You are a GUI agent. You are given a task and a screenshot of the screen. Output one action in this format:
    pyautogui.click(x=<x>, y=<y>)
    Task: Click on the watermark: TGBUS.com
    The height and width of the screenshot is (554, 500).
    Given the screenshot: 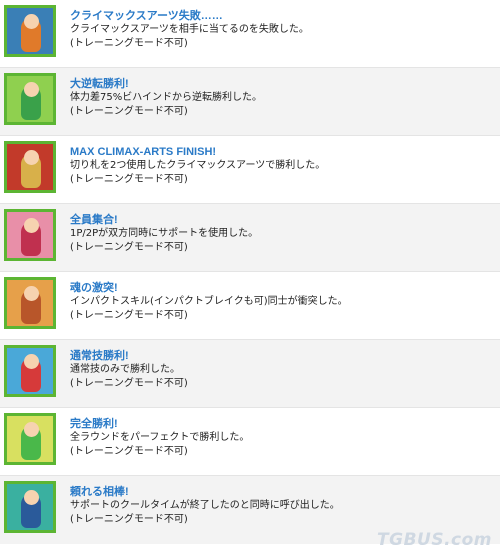 What is the action you would take?
    pyautogui.click(x=434, y=540)
    